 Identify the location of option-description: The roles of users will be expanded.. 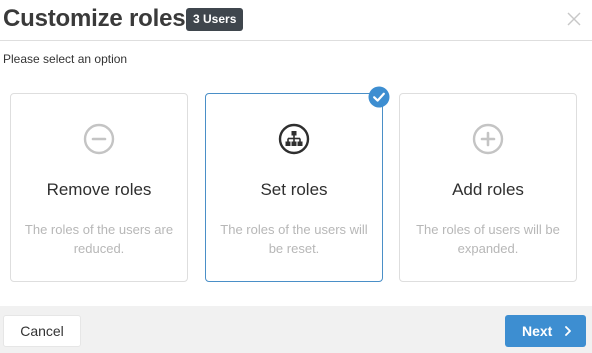
(488, 239).